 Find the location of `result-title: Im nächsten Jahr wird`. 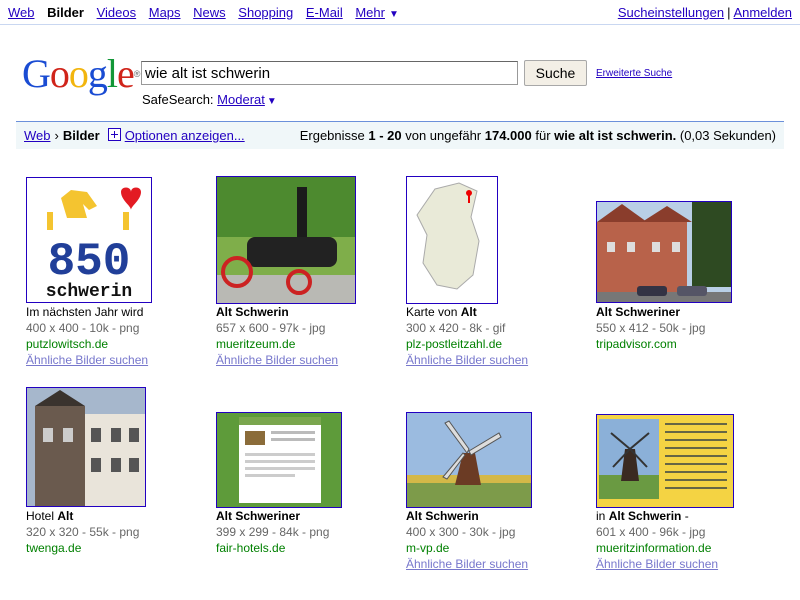

result-title: Im nächsten Jahr wird is located at coordinates (113, 312).